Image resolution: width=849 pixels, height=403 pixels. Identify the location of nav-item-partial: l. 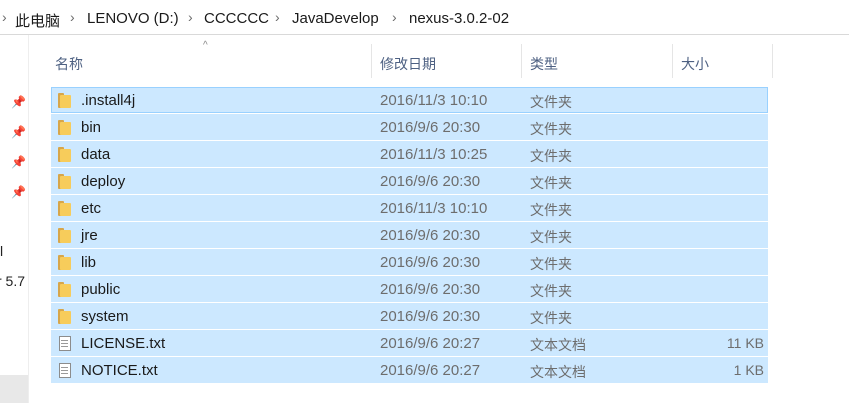
(1, 251).